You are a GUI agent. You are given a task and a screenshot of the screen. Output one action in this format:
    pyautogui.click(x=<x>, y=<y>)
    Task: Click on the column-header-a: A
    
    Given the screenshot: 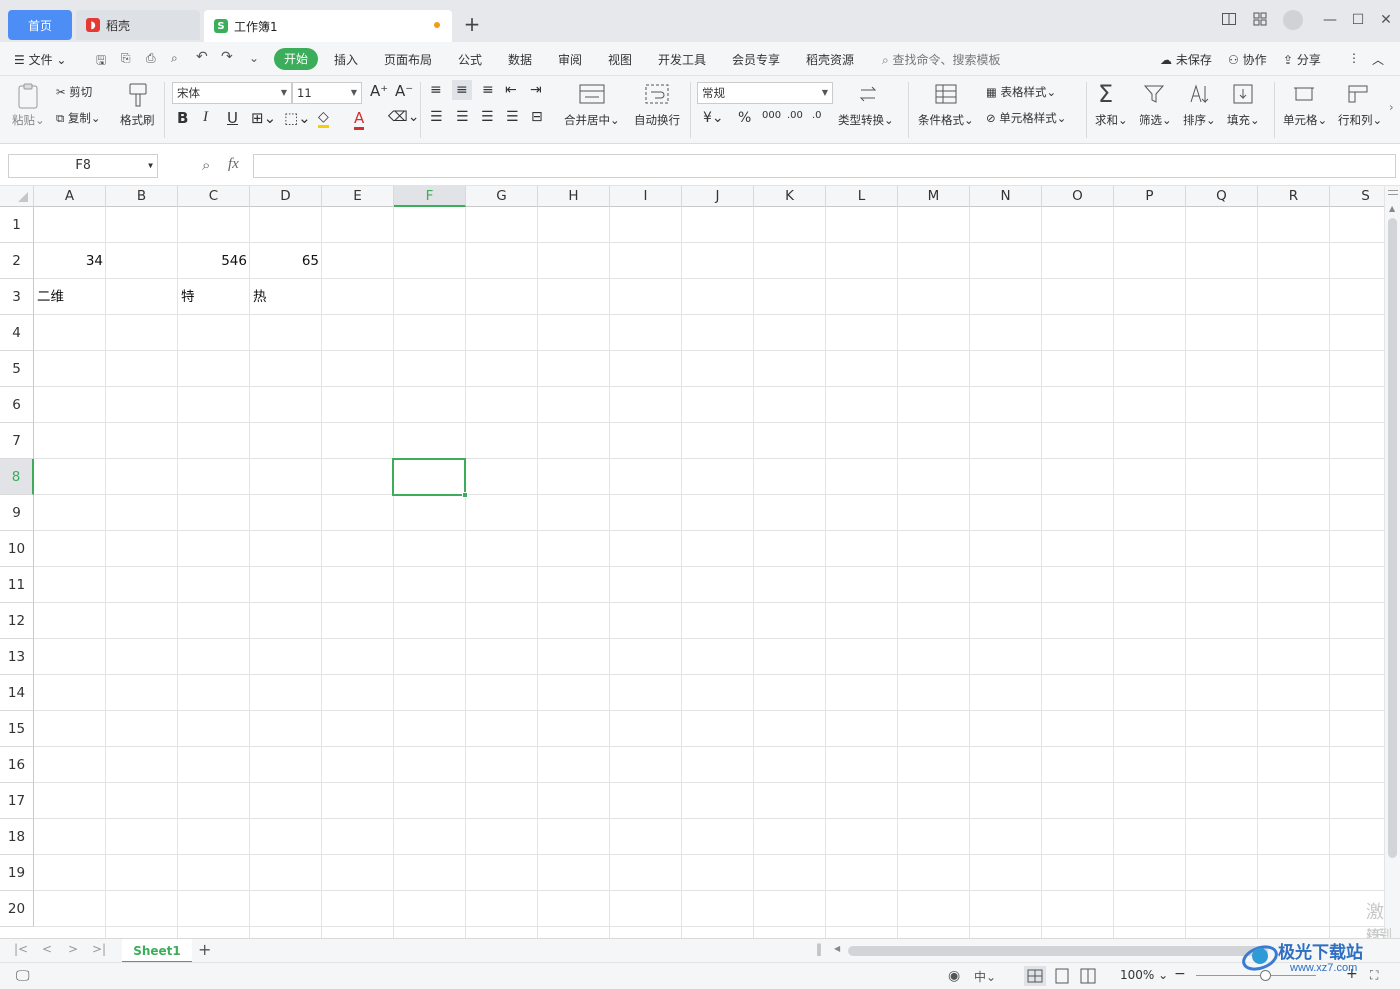 What is the action you would take?
    pyautogui.click(x=70, y=196)
    